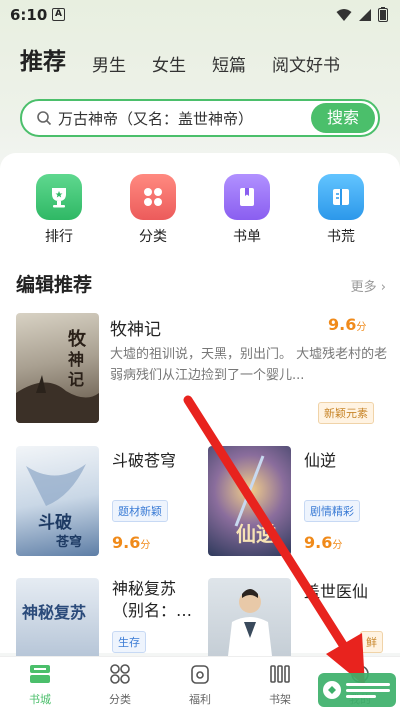 This screenshot has width=400, height=711. I want to click on nav-category: 分类, so click(120, 684).